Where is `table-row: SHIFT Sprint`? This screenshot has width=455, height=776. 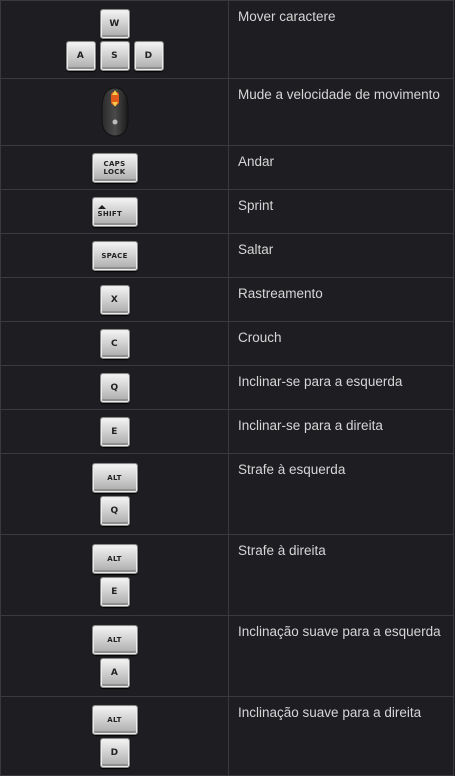
table-row: SHIFT Sprint is located at coordinates (227, 211).